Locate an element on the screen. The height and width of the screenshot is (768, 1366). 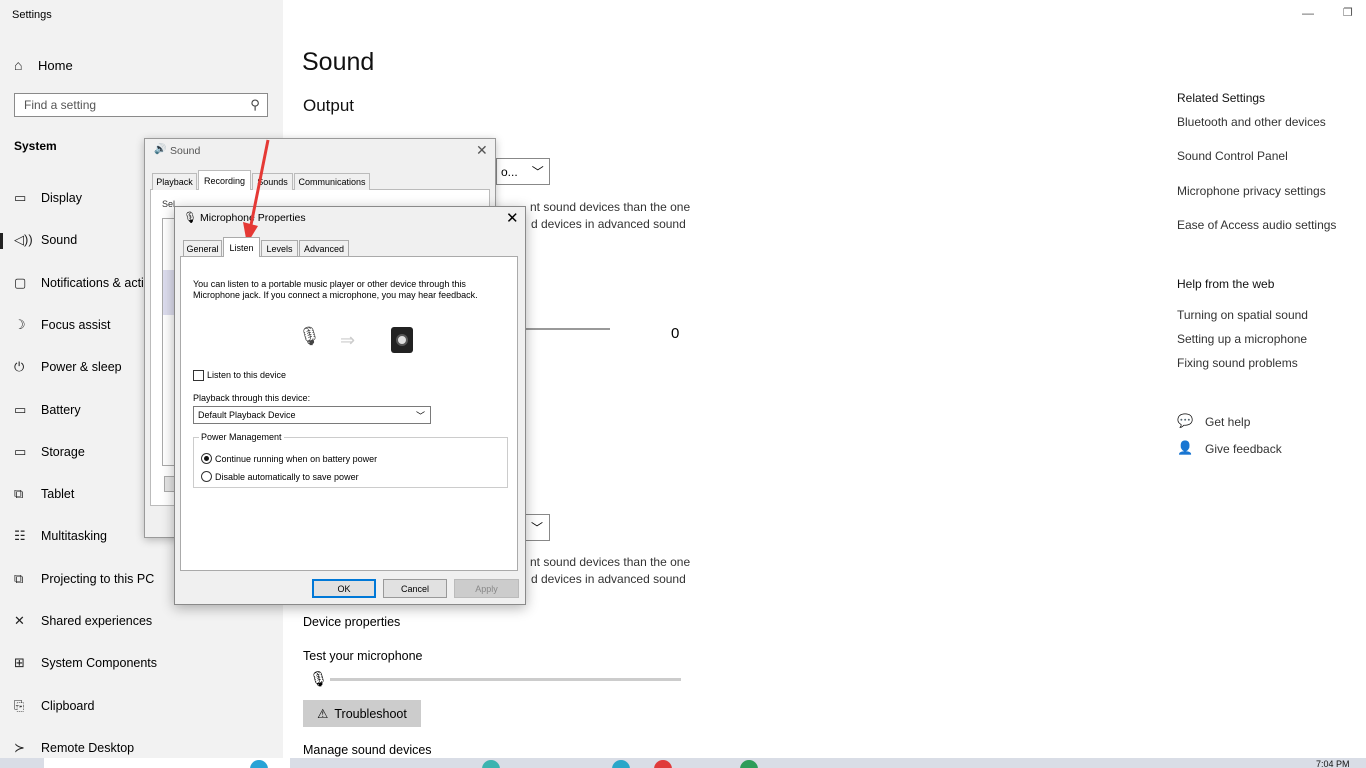
related-link-bluetooth: Bluetooth and other devices is located at coordinates (1251, 122).